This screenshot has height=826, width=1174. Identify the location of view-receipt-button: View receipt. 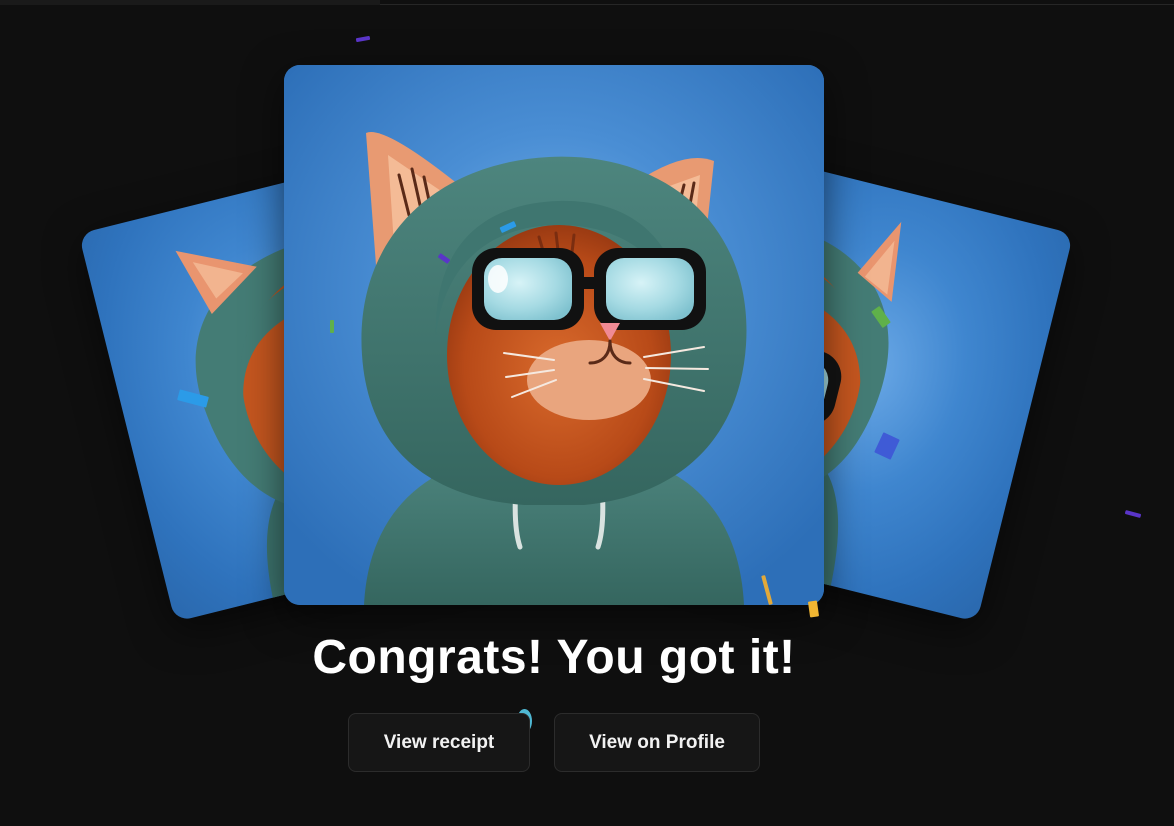
(439, 742).